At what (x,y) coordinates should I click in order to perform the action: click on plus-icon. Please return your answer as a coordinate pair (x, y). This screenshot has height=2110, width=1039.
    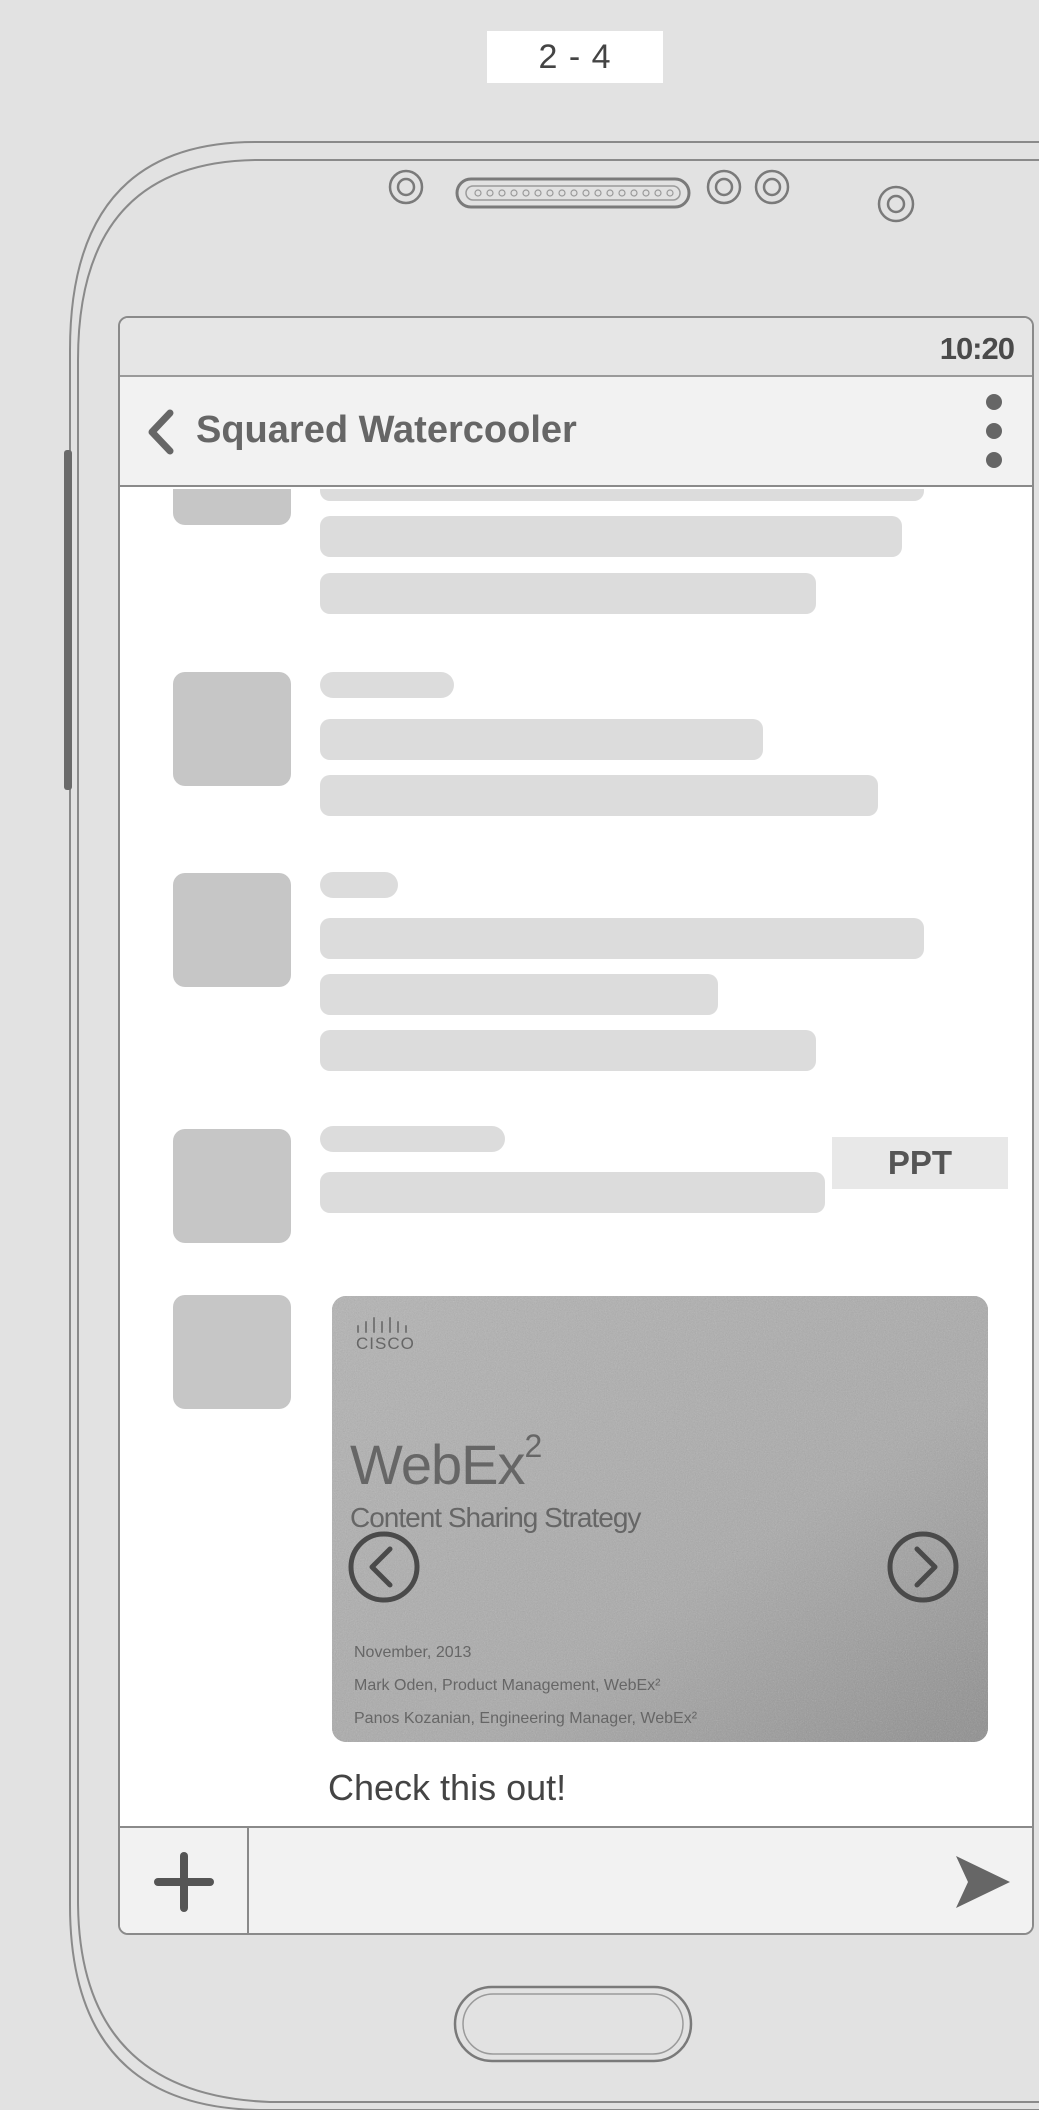
    Looking at the image, I should click on (183, 1881).